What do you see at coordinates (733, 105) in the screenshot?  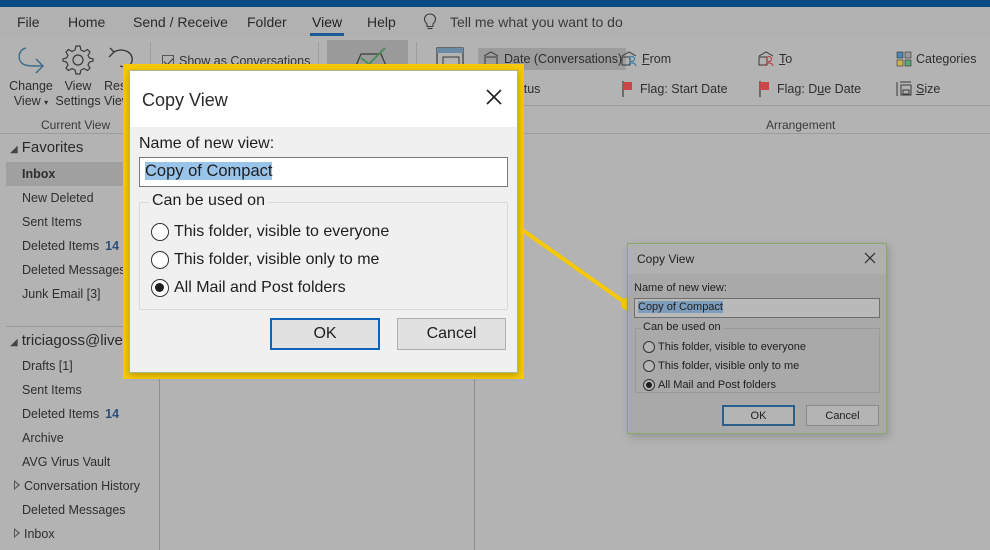 I see `ribbon-divider` at bounding box center [733, 105].